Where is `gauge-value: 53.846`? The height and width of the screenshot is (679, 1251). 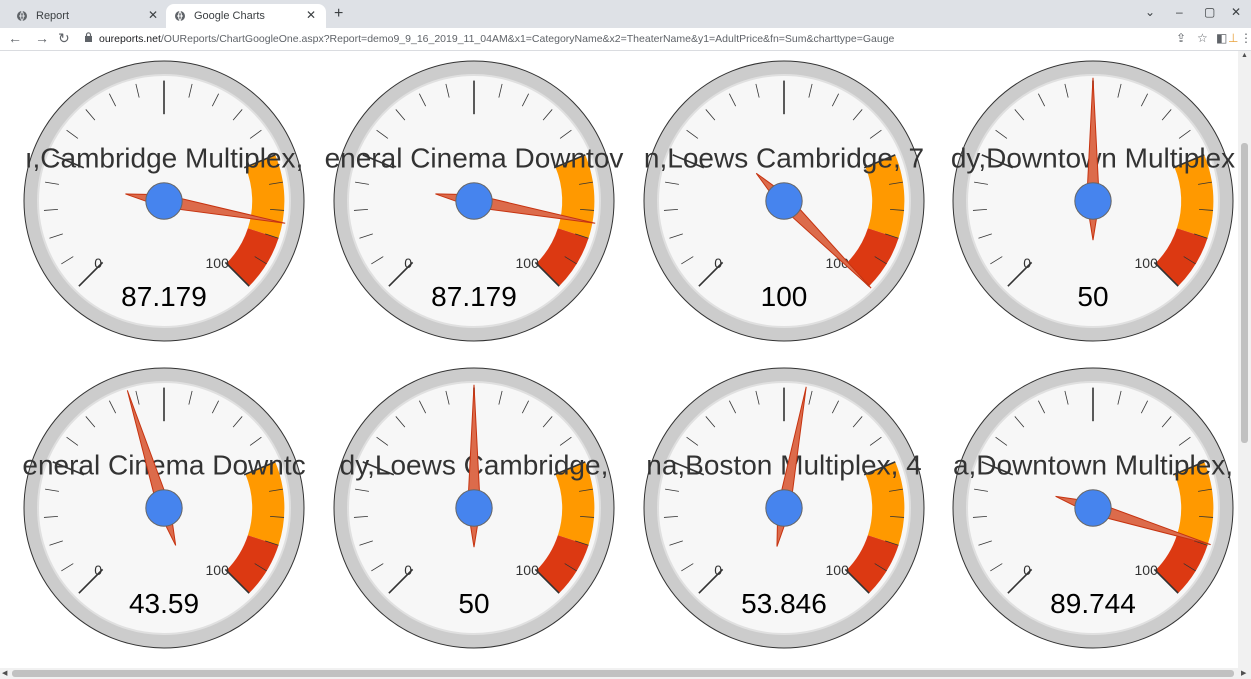
gauge-value: 53.846 is located at coordinates (784, 603).